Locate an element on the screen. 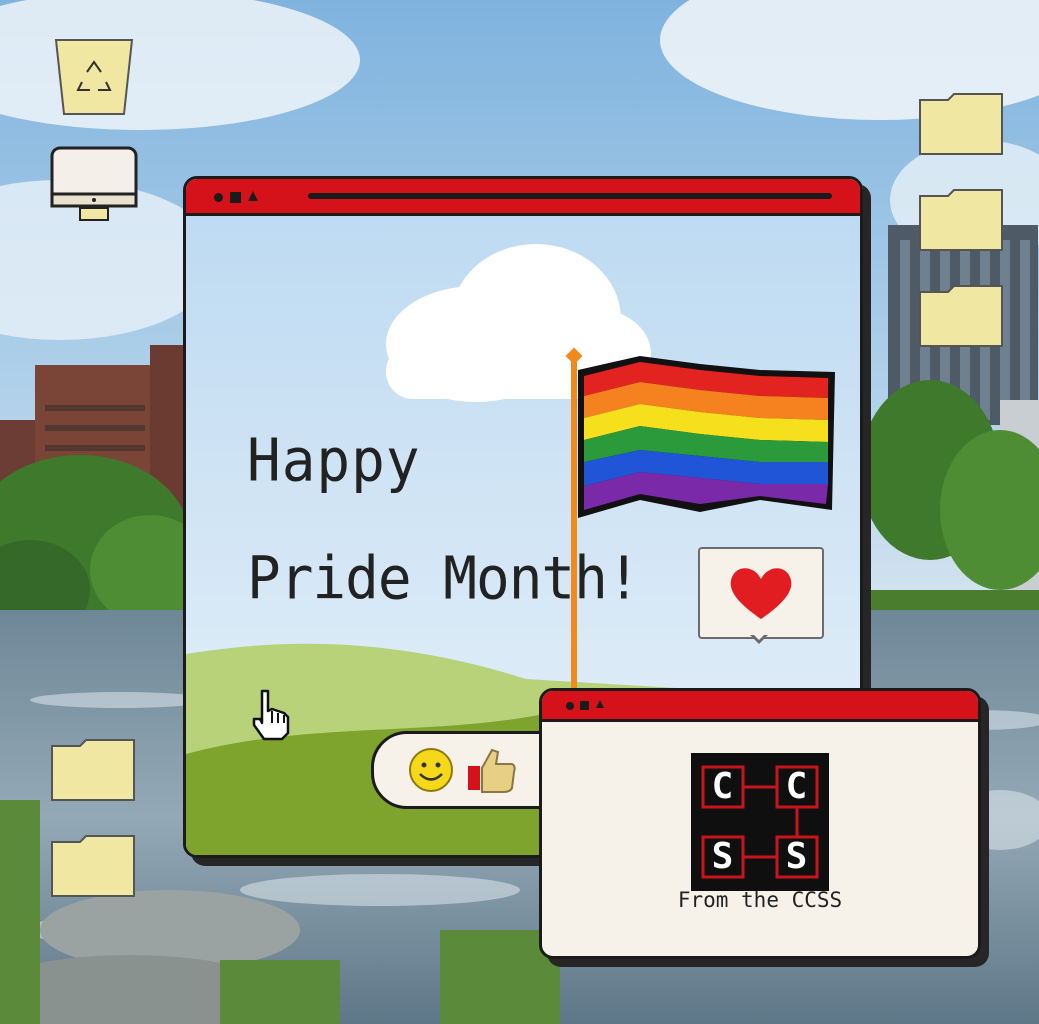 Image resolution: width=1039 pixels, height=1024 pixels. logo-letter-c2: C is located at coordinates (797, 786).